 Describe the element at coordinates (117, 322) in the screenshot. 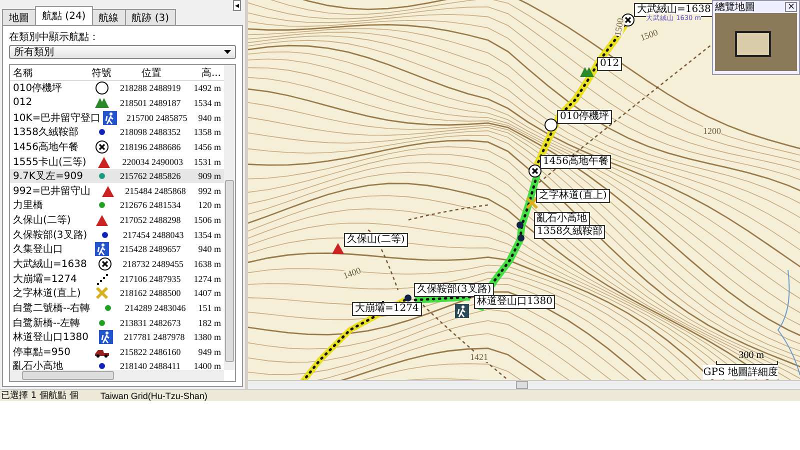

I see `waypoint-row: 白鹭新橋--左轉 213831 2482673 182 m` at that location.